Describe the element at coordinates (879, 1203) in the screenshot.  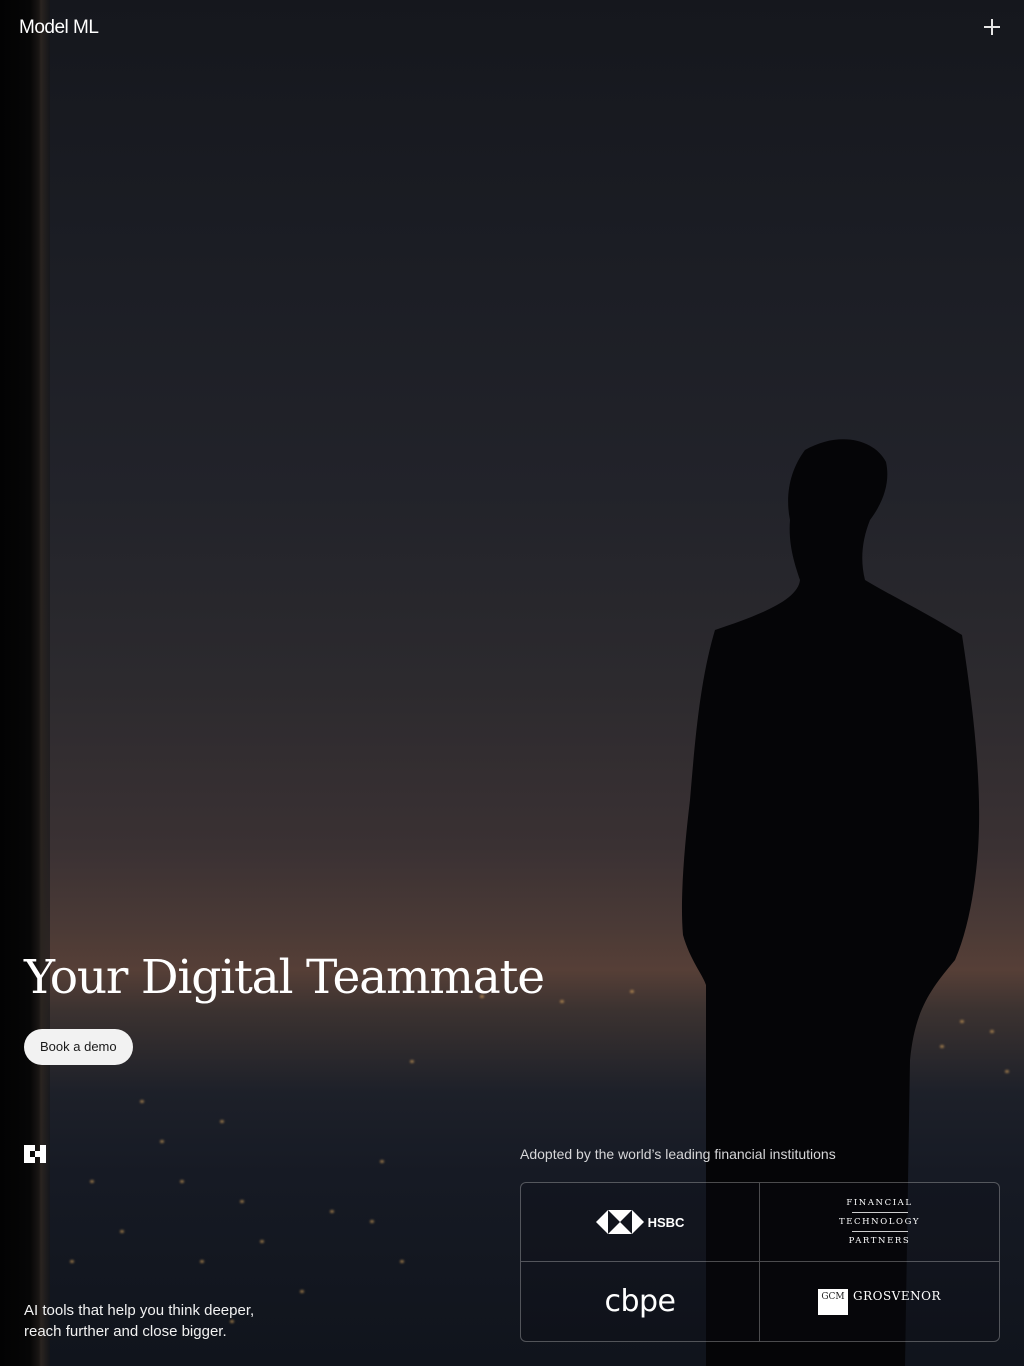
I see `ftp-line-1: FINANCIAL` at that location.